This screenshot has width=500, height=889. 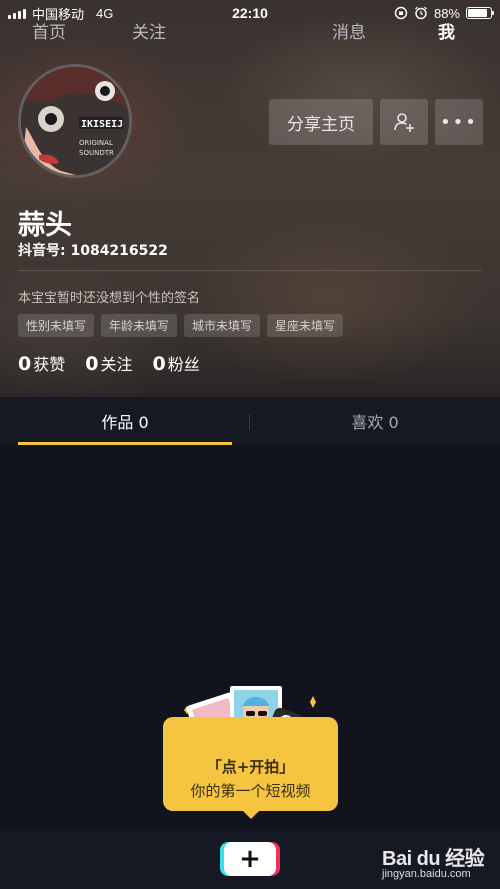 I want to click on watermark-url: jingyan.baidu.com, so click(x=426, y=874).